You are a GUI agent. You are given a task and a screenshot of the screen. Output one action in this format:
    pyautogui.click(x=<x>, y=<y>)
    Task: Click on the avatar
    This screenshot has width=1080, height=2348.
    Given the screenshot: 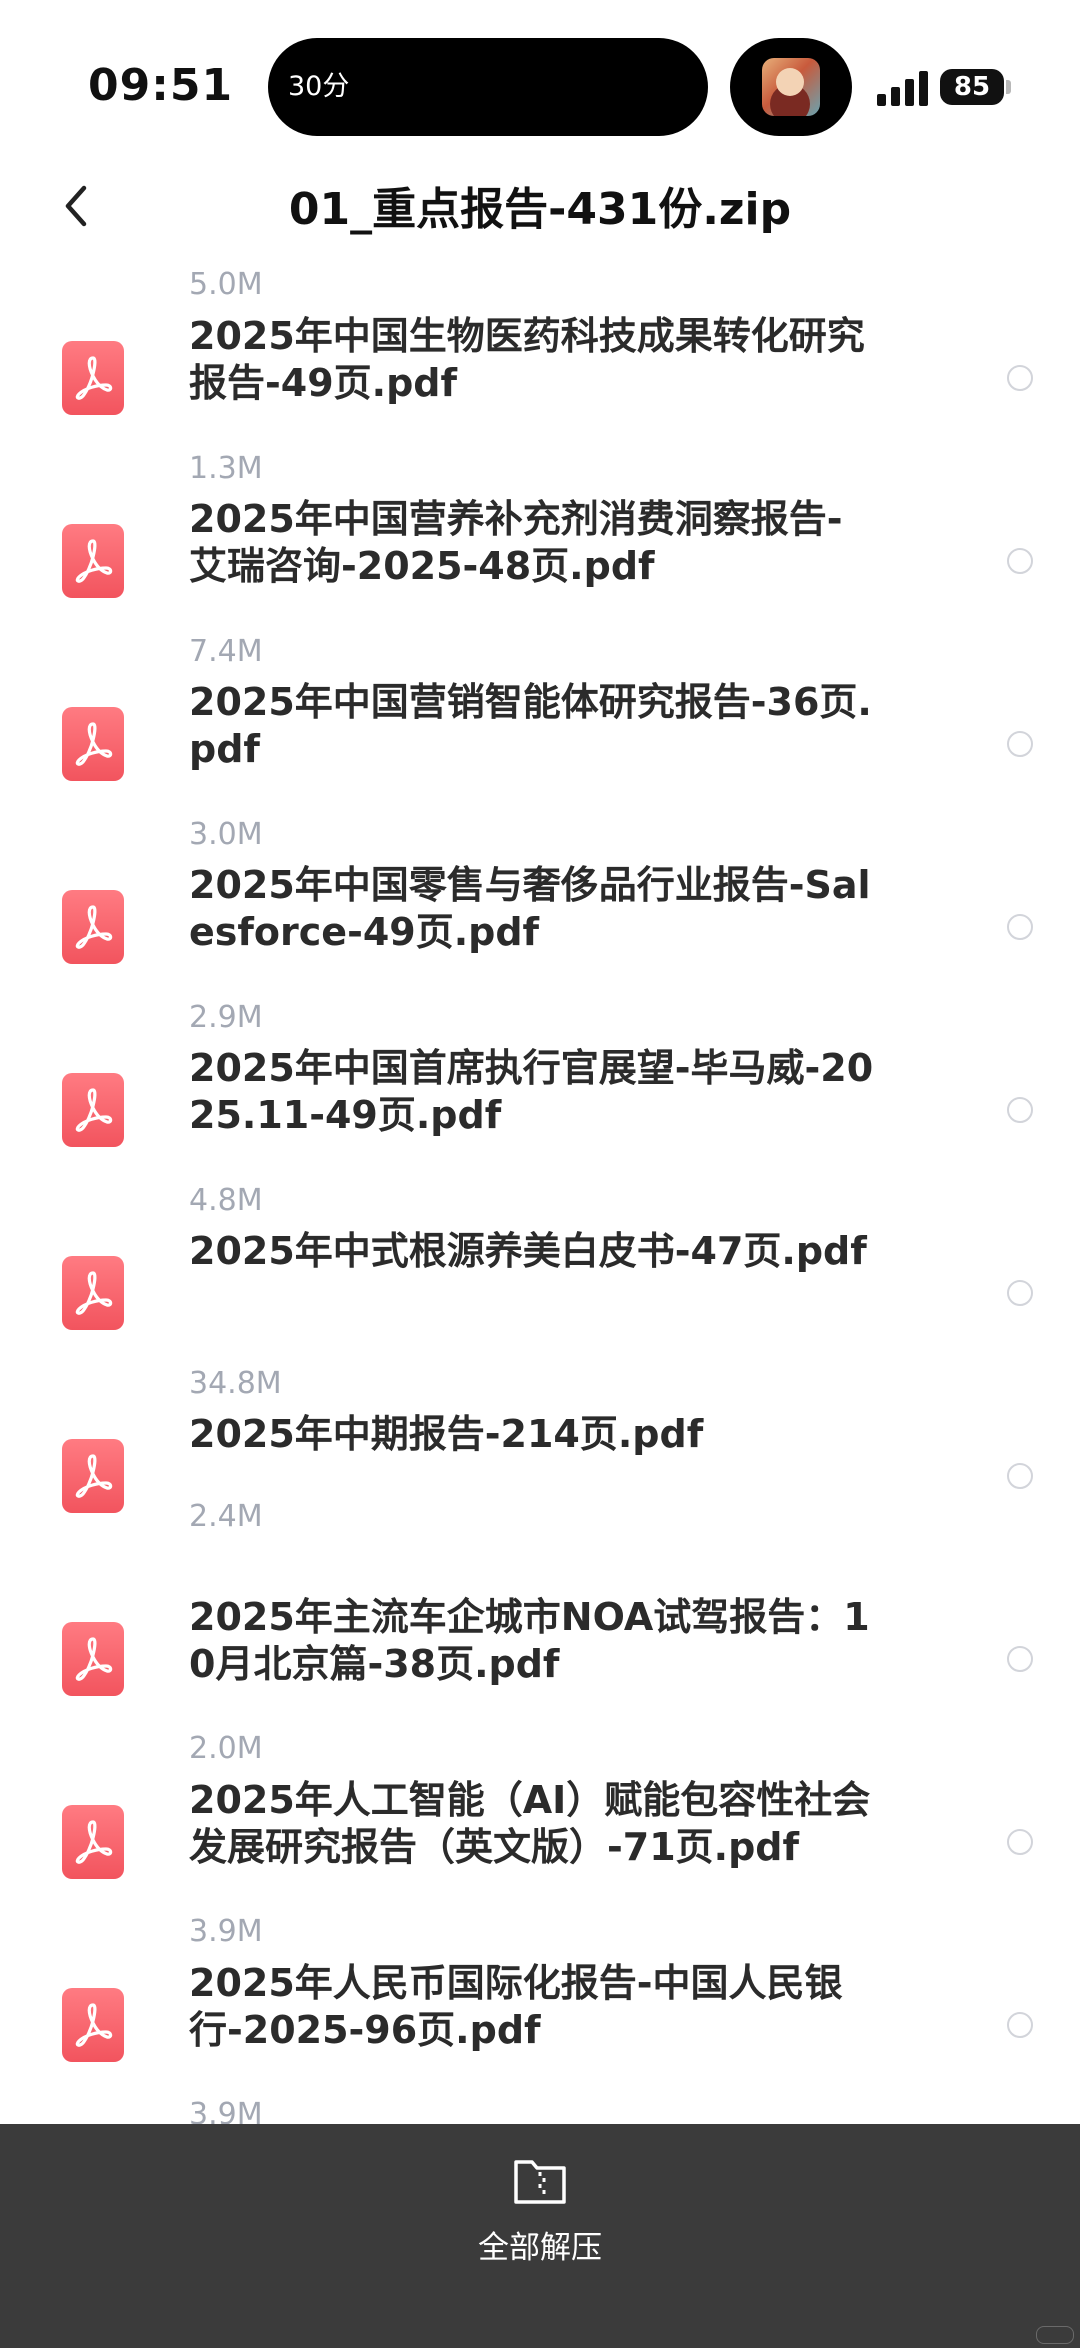 What is the action you would take?
    pyautogui.click(x=791, y=87)
    